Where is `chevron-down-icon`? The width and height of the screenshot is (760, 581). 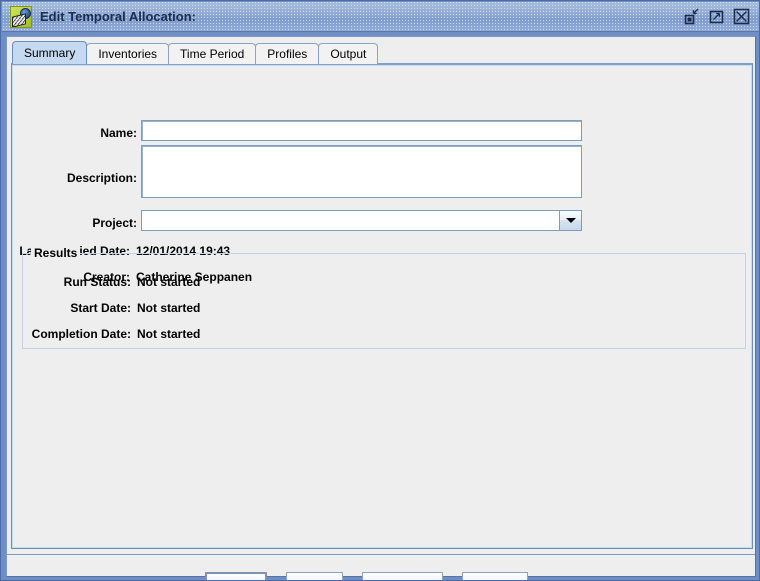
chevron-down-icon is located at coordinates (570, 220).